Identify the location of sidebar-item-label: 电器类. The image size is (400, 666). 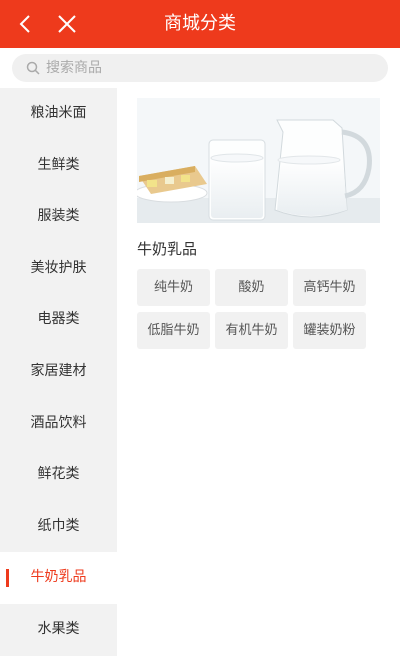
(58, 319).